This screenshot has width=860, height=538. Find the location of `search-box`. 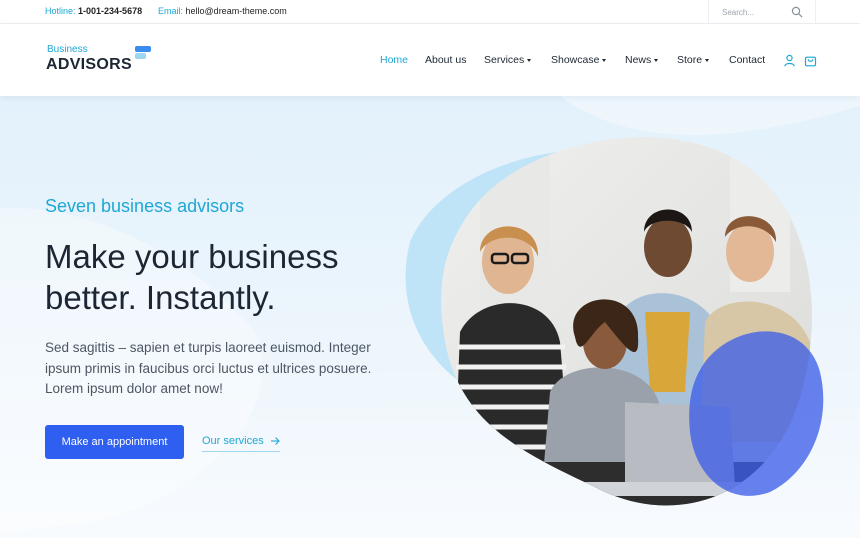

search-box is located at coordinates (762, 12).